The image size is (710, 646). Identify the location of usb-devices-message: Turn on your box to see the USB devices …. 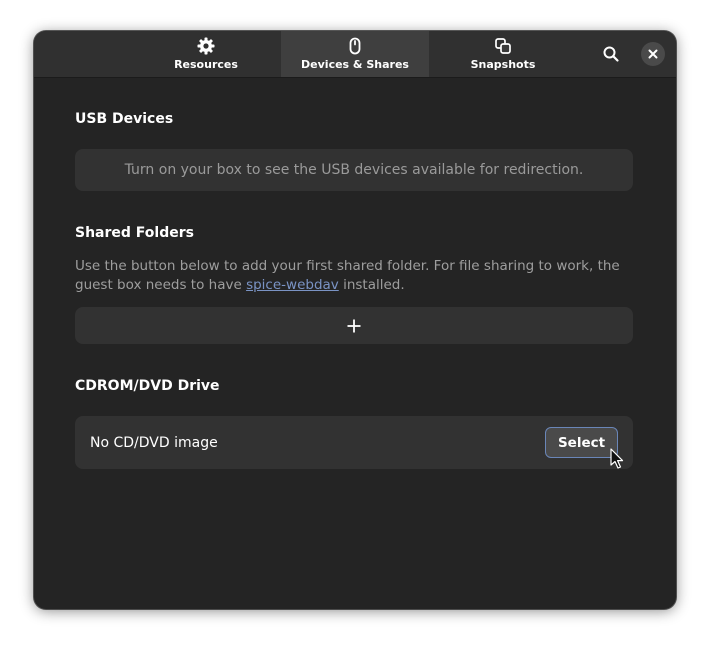
(354, 170).